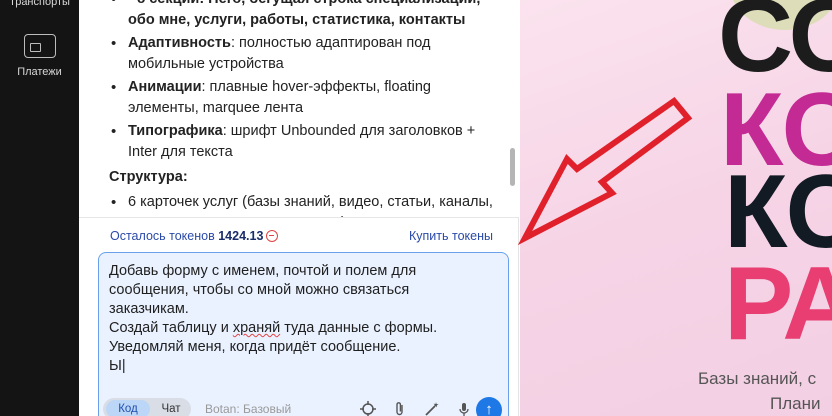 The height and width of the screenshot is (416, 832). Describe the element at coordinates (179, 43) in the screenshot. I see `list-item-title: Адаптивность` at that location.